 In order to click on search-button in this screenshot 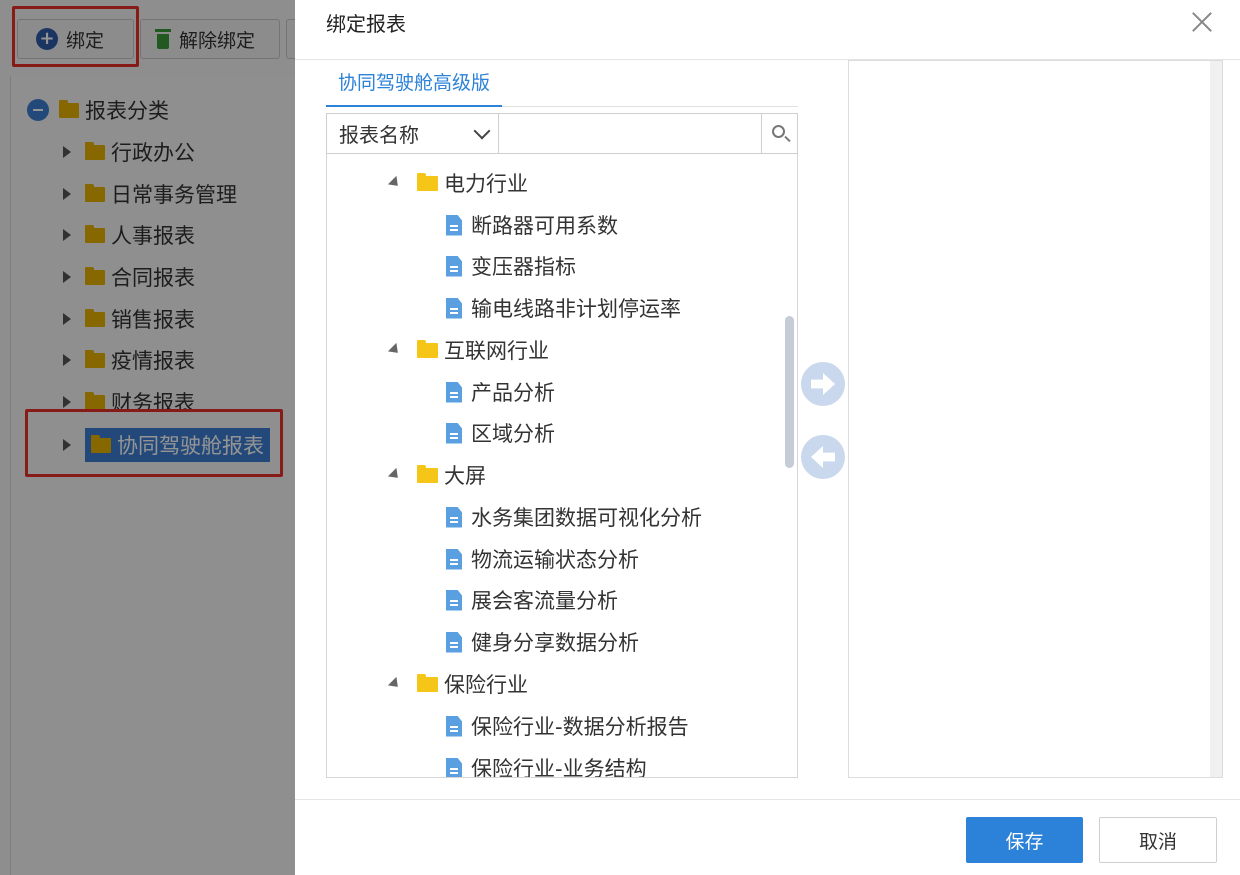, I will do `click(779, 133)`.